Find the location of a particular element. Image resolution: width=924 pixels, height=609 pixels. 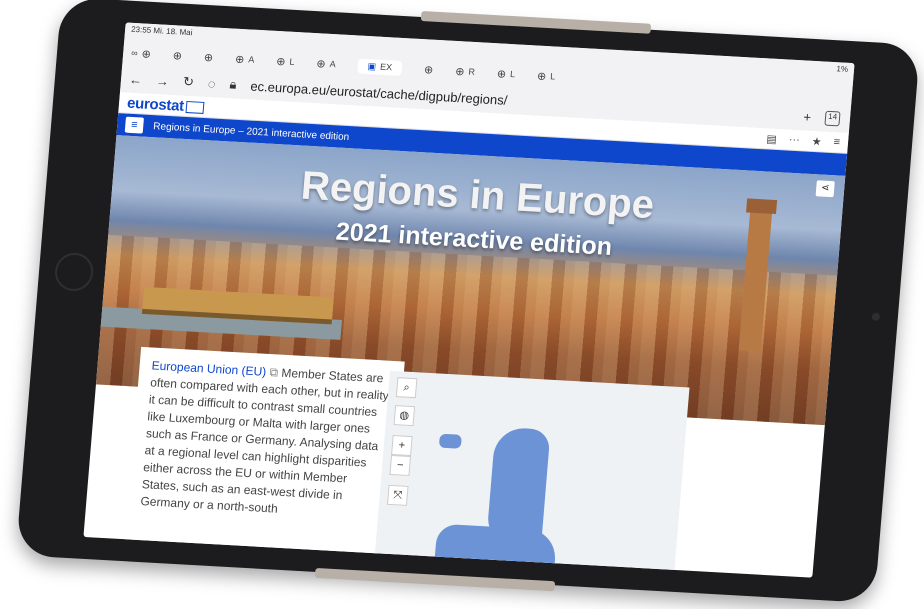

tab-item: ⊕ R is located at coordinates (465, 71).